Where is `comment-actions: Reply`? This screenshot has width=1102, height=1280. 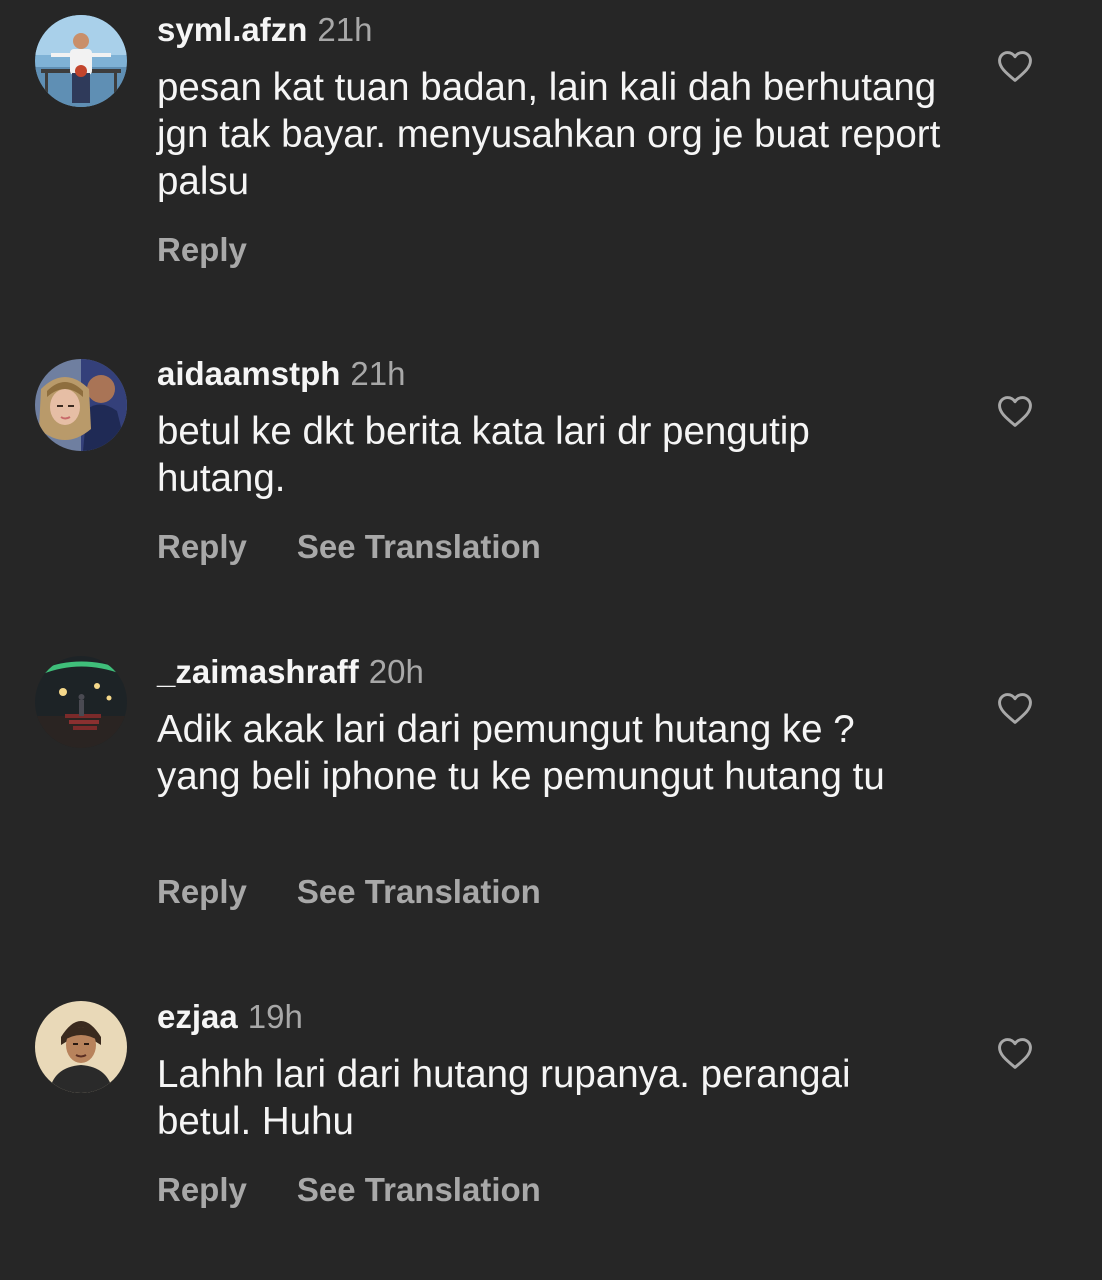 comment-actions: Reply is located at coordinates (202, 250).